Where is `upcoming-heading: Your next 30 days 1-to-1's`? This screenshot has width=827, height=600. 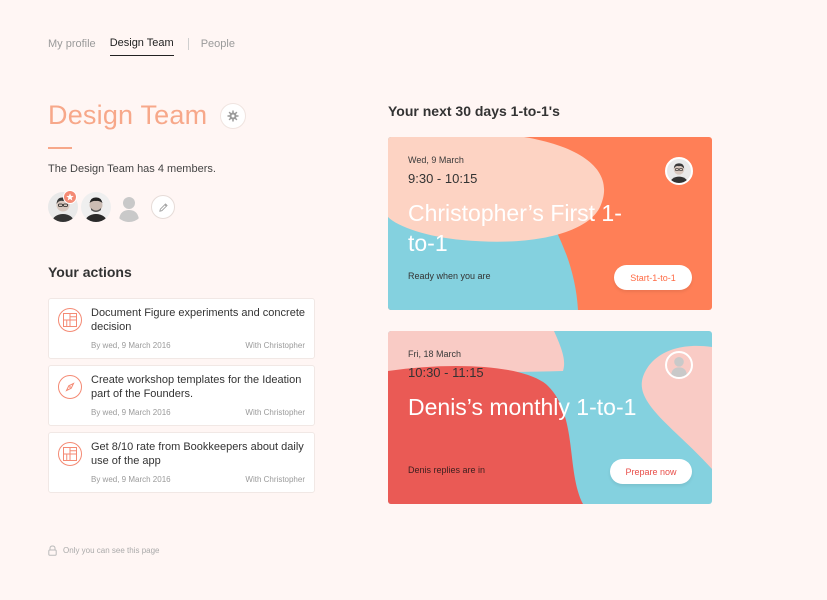
upcoming-heading: Your next 30 days 1-to-1's is located at coordinates (474, 111).